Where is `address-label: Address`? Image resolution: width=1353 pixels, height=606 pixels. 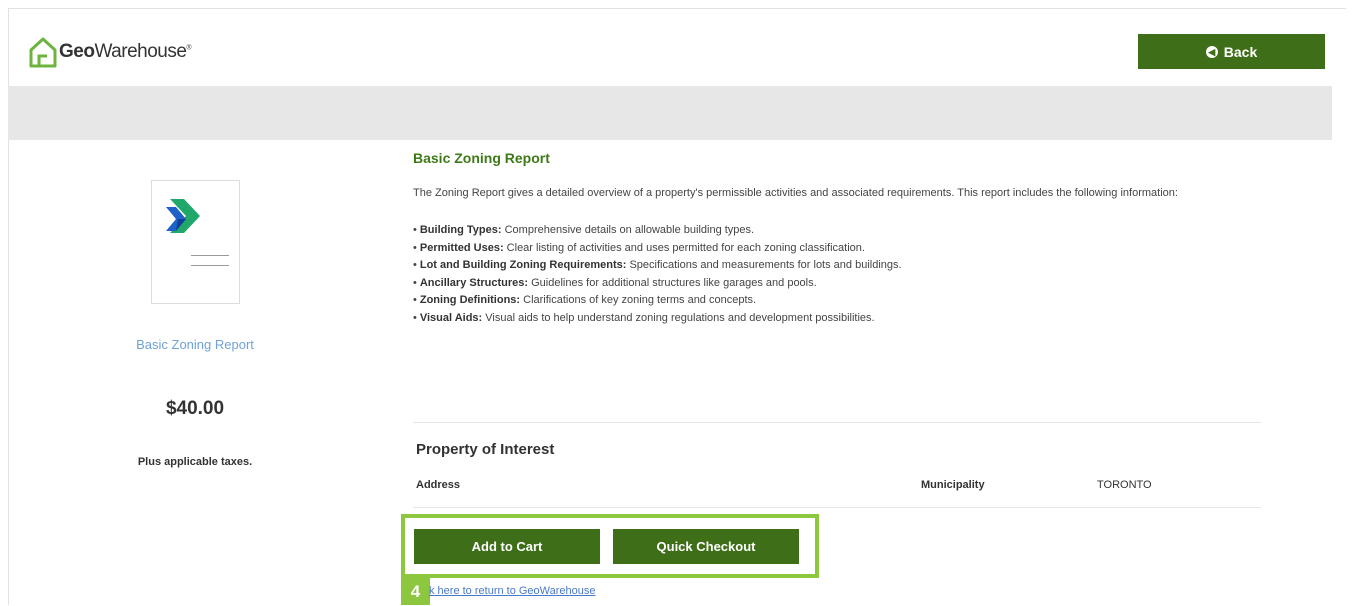
address-label: Address is located at coordinates (438, 485).